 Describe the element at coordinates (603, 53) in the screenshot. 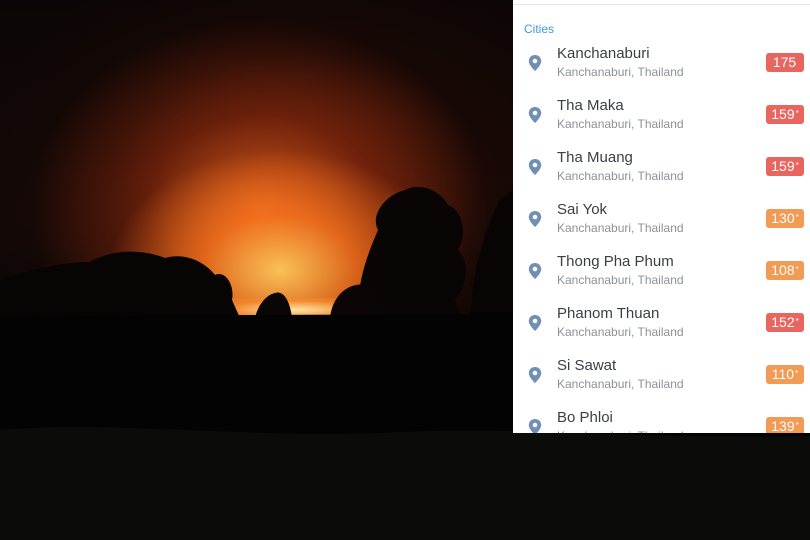

I see `city-name: Kanchanaburi` at that location.